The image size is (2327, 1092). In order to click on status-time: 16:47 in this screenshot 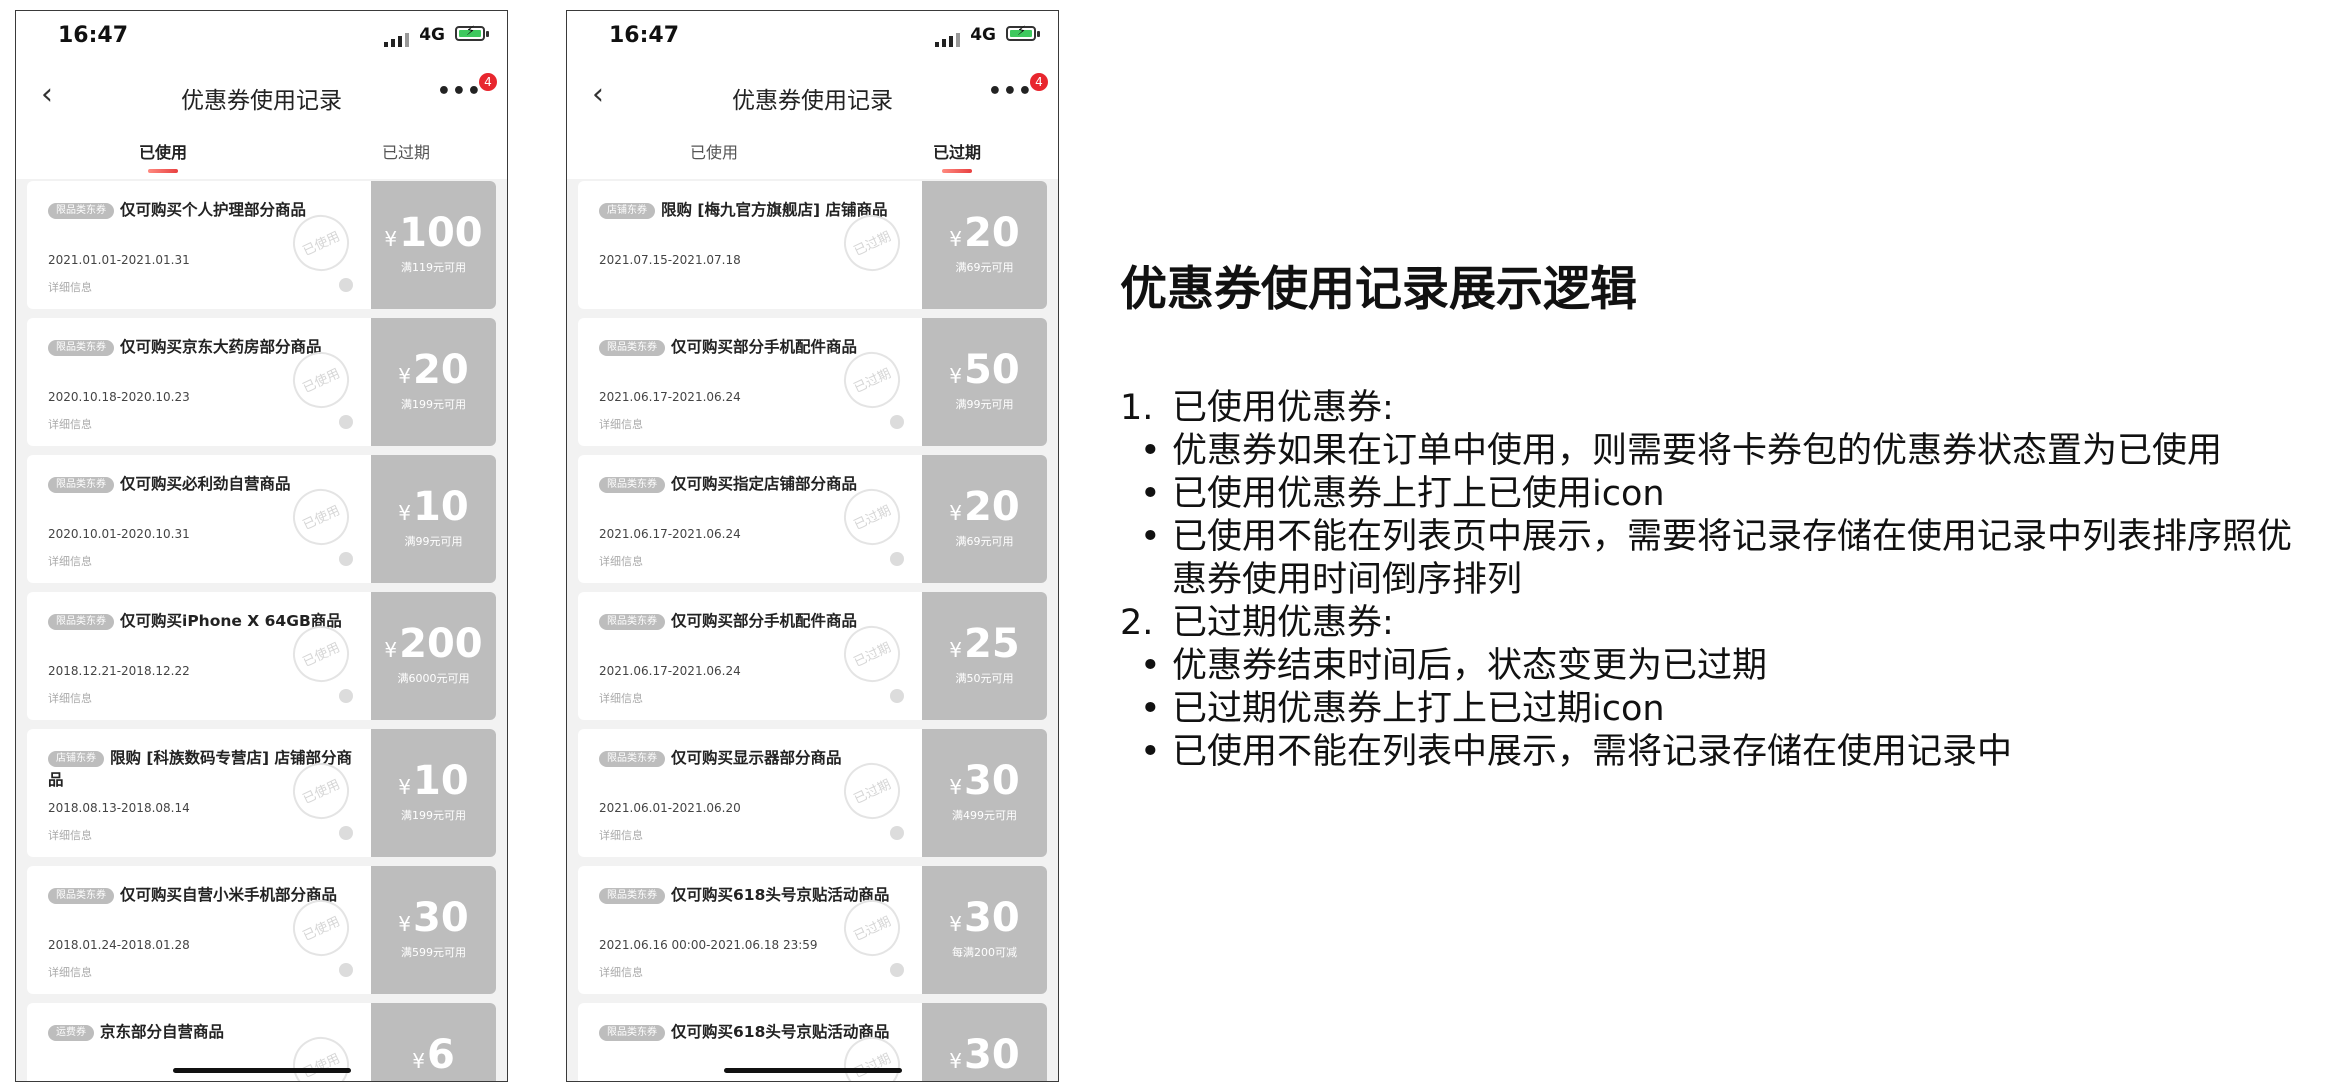, I will do `click(644, 35)`.